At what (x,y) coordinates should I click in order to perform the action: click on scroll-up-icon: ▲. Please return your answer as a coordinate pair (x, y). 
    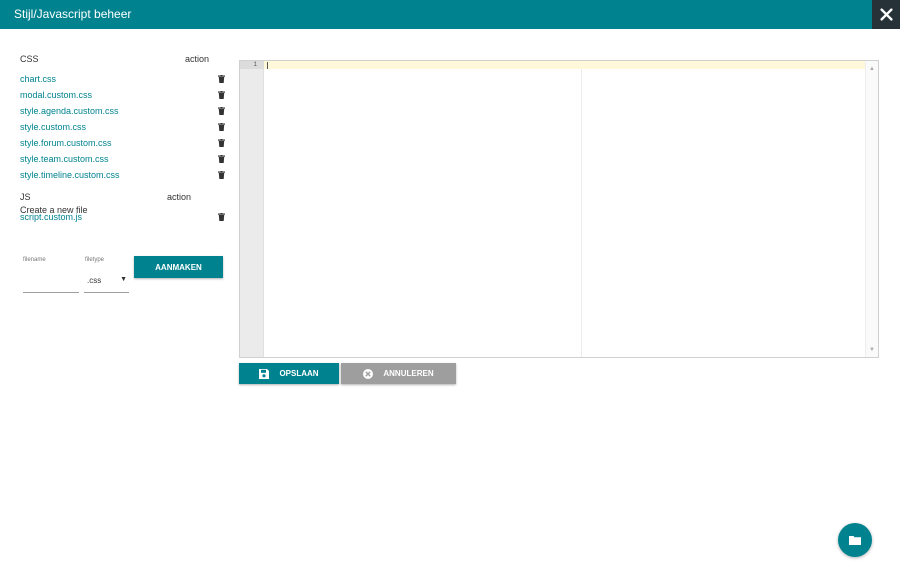
    Looking at the image, I should click on (872, 69).